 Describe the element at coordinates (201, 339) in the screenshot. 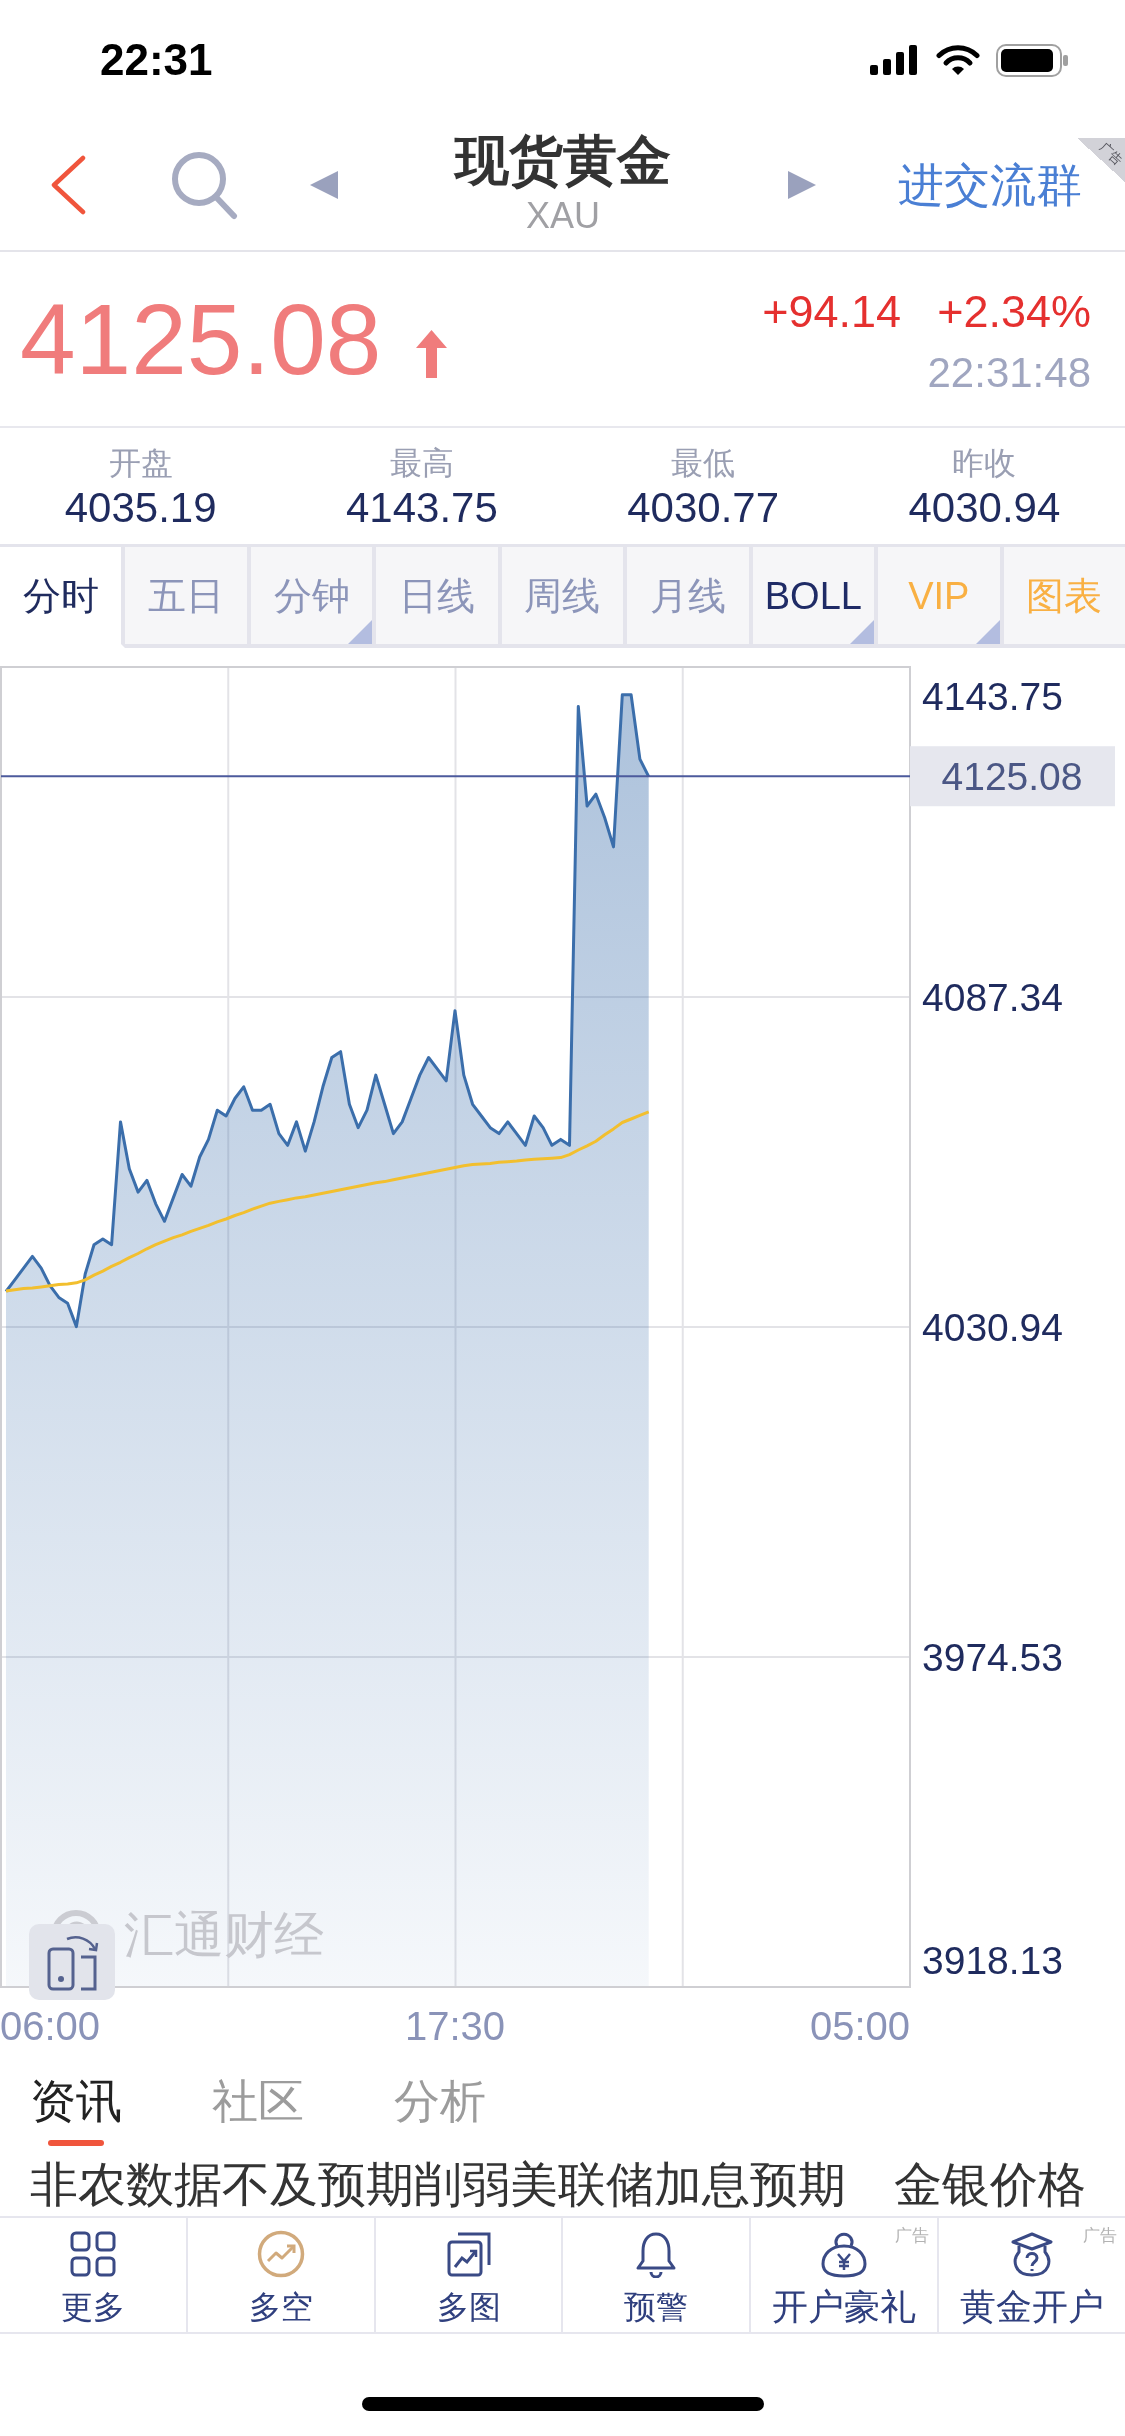

I see `price-value: 4125.08` at that location.